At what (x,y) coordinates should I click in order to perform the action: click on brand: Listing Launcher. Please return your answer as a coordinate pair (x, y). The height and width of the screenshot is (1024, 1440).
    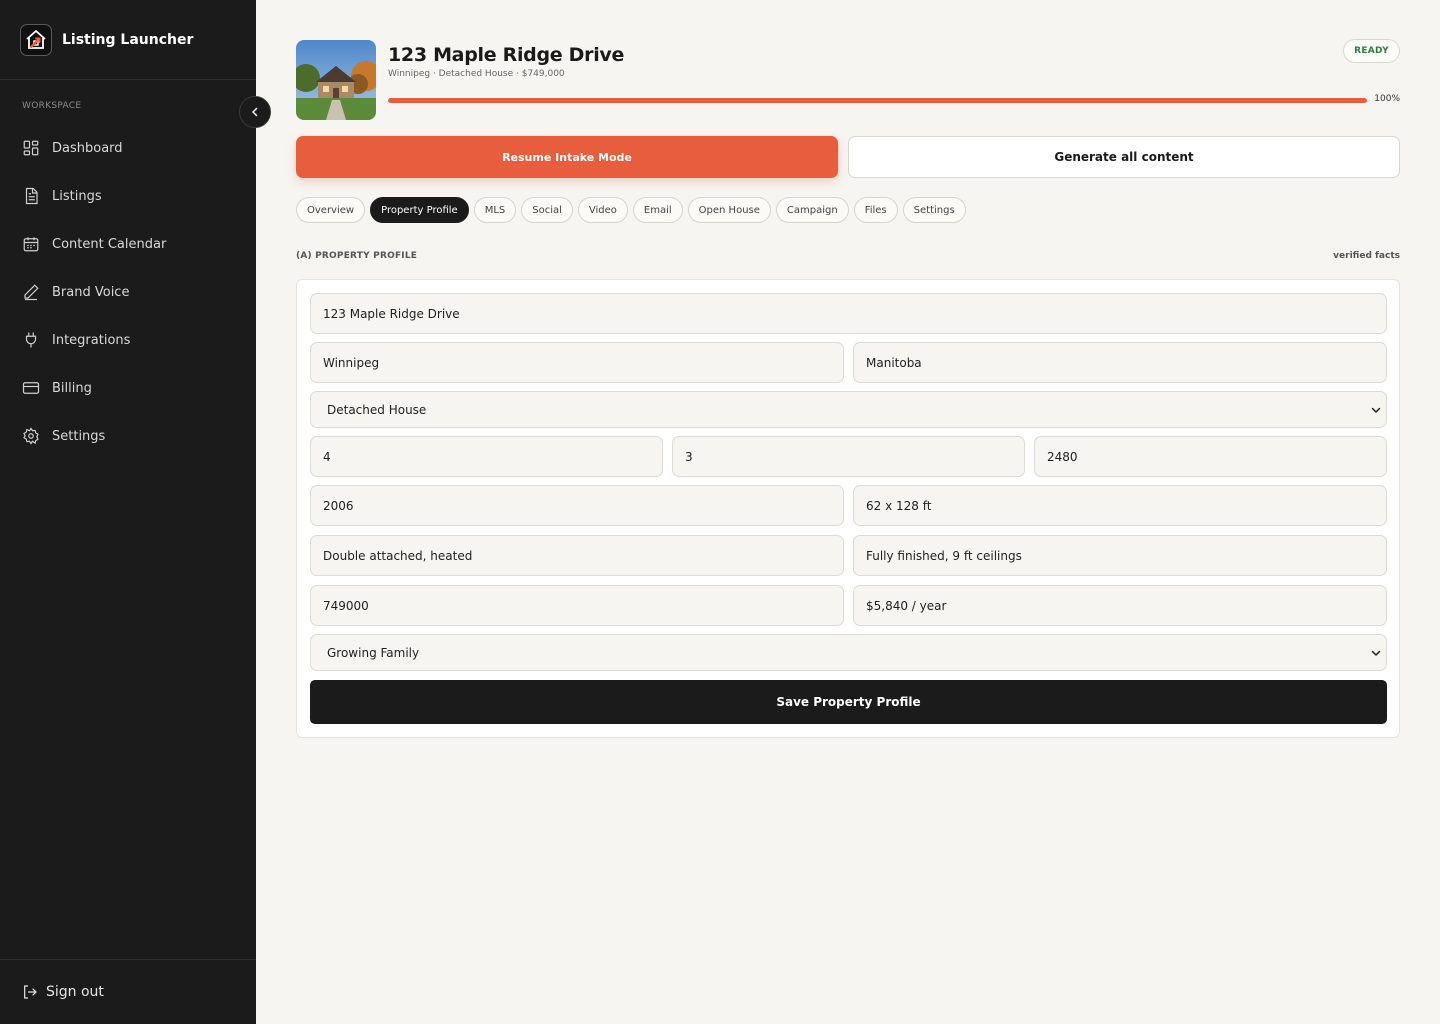
    Looking at the image, I should click on (128, 40).